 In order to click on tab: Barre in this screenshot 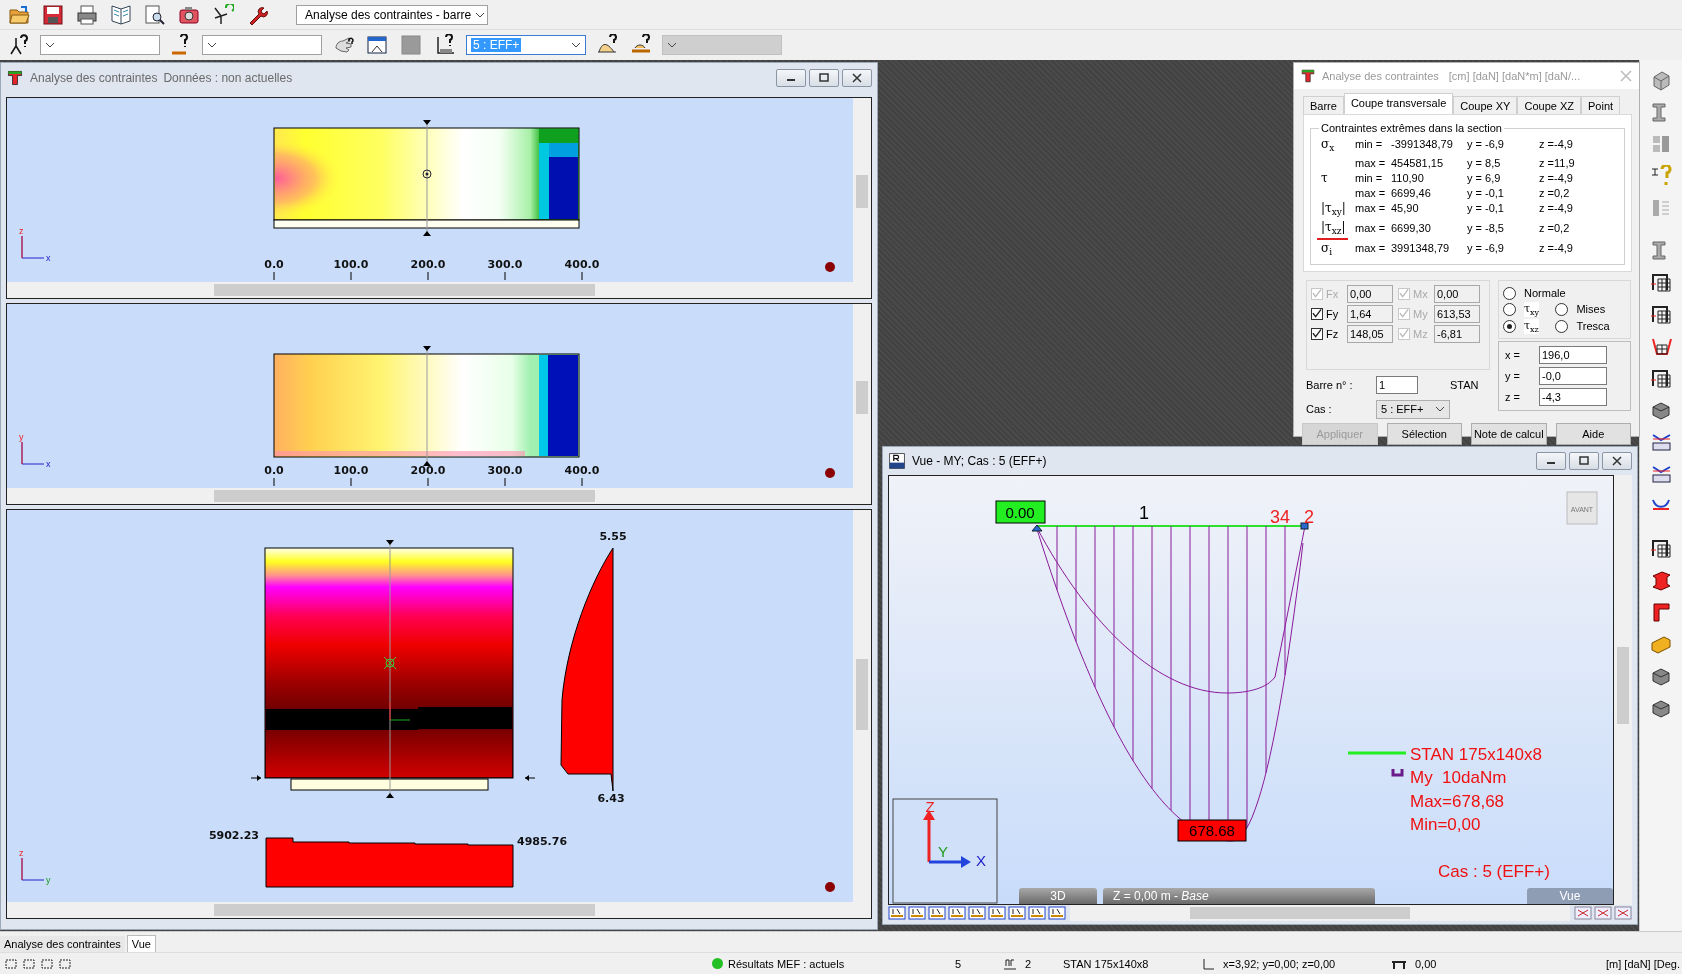, I will do `click(1323, 105)`.